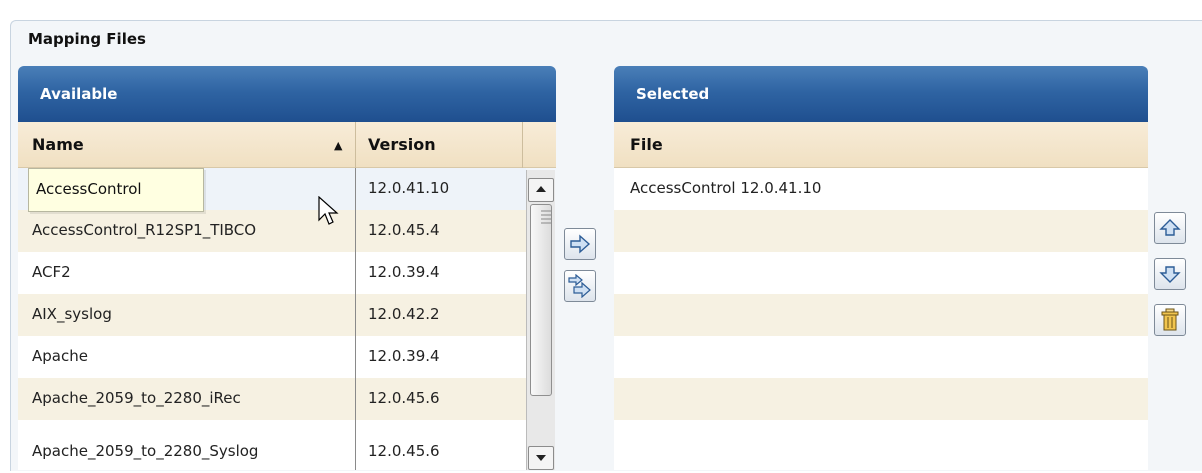  I want to click on scroll-up-arrow-icon, so click(541, 189).